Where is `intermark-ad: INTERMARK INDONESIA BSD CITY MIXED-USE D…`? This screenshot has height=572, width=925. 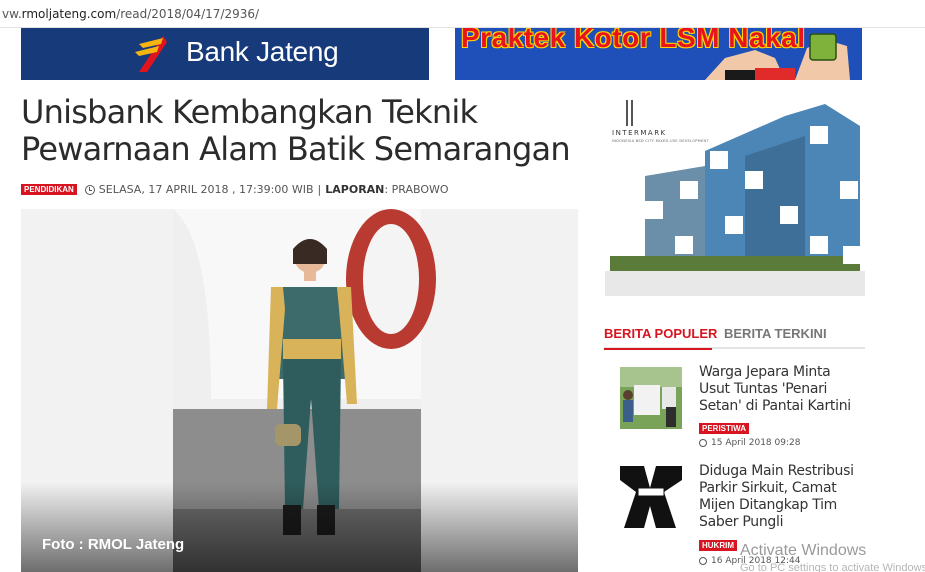 intermark-ad: INTERMARK INDONESIA BSD CITY MIXED-USE D… is located at coordinates (735, 196).